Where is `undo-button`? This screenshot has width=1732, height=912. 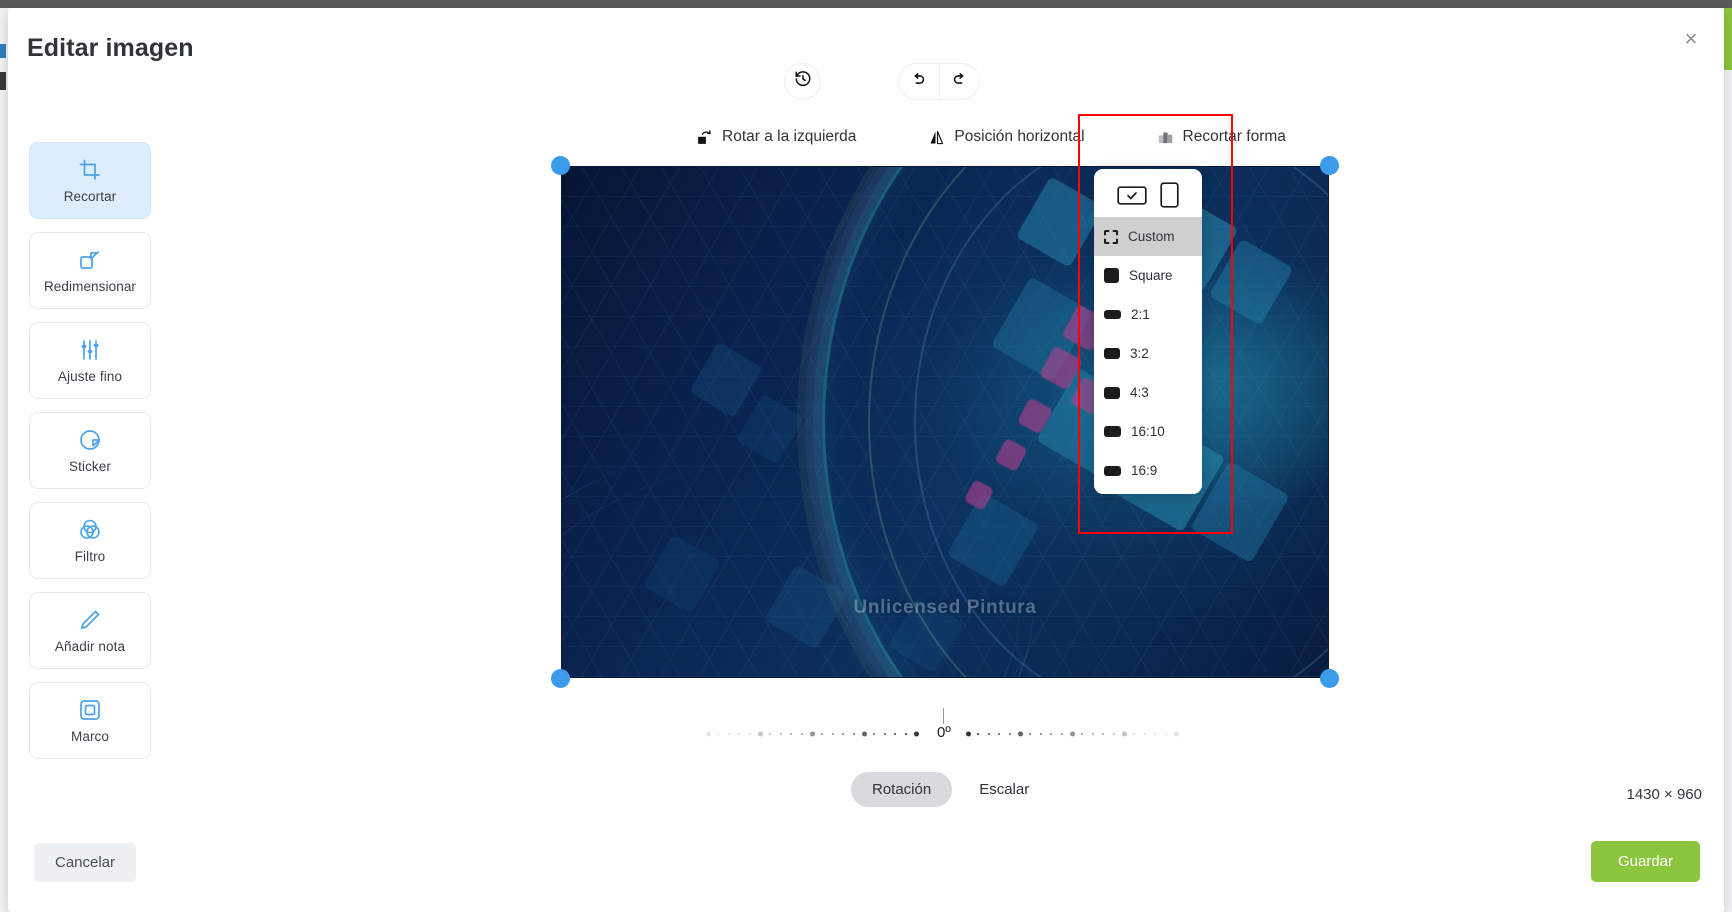
undo-button is located at coordinates (919, 81).